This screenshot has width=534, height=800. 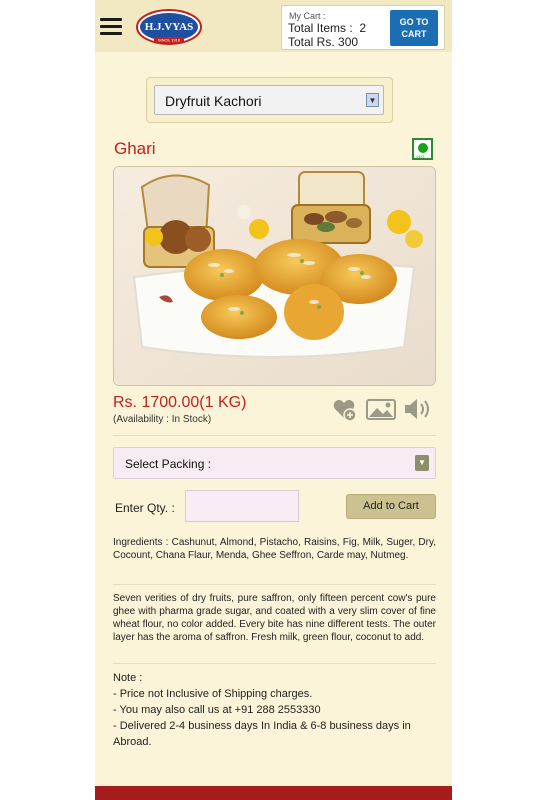 What do you see at coordinates (345, 410) in the screenshot?
I see `wishlist-add-icon` at bounding box center [345, 410].